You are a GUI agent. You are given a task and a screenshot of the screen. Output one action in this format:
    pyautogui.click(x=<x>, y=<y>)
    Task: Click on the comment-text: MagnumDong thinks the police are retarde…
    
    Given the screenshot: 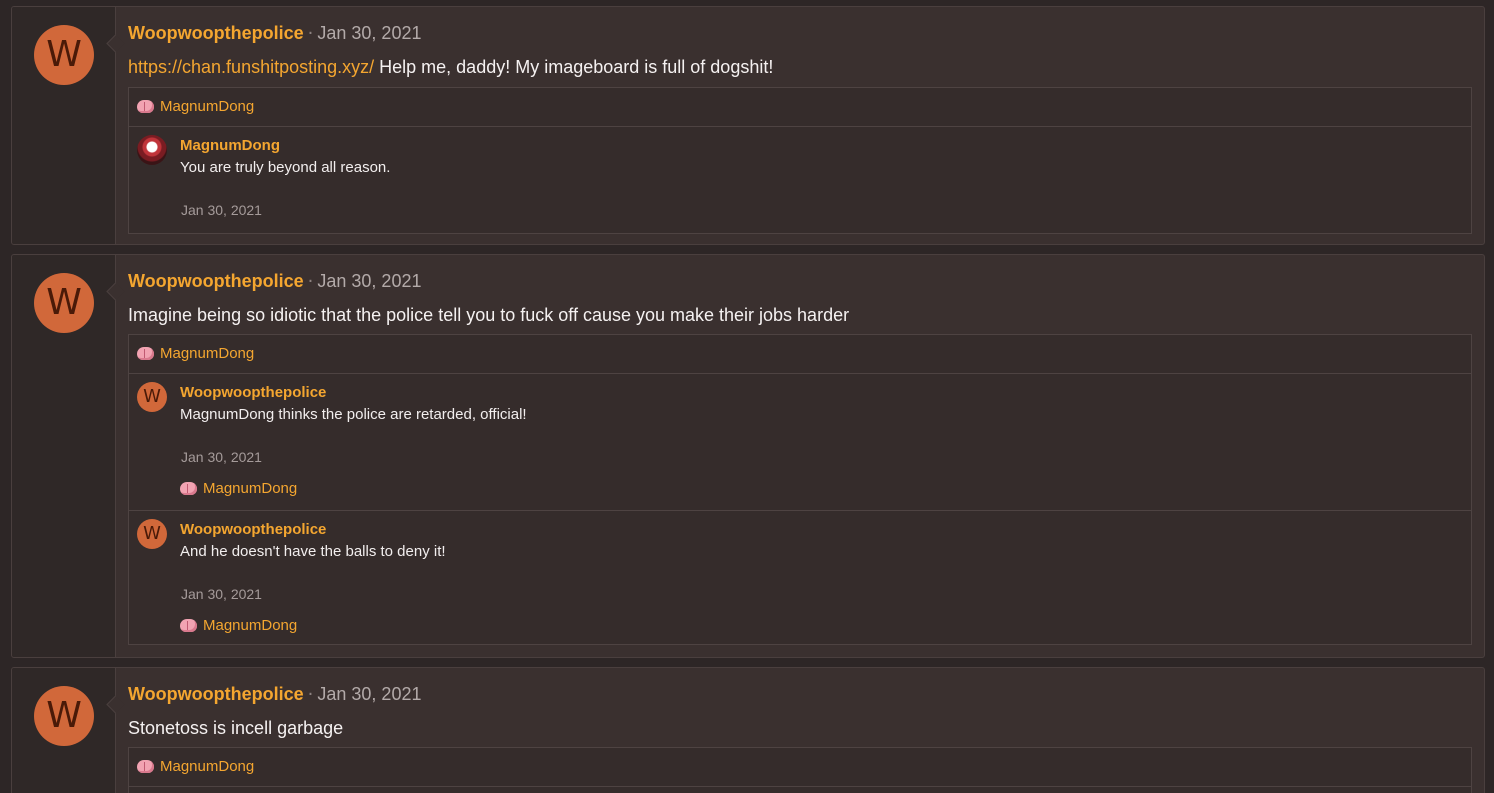 What is the action you would take?
    pyautogui.click(x=353, y=414)
    